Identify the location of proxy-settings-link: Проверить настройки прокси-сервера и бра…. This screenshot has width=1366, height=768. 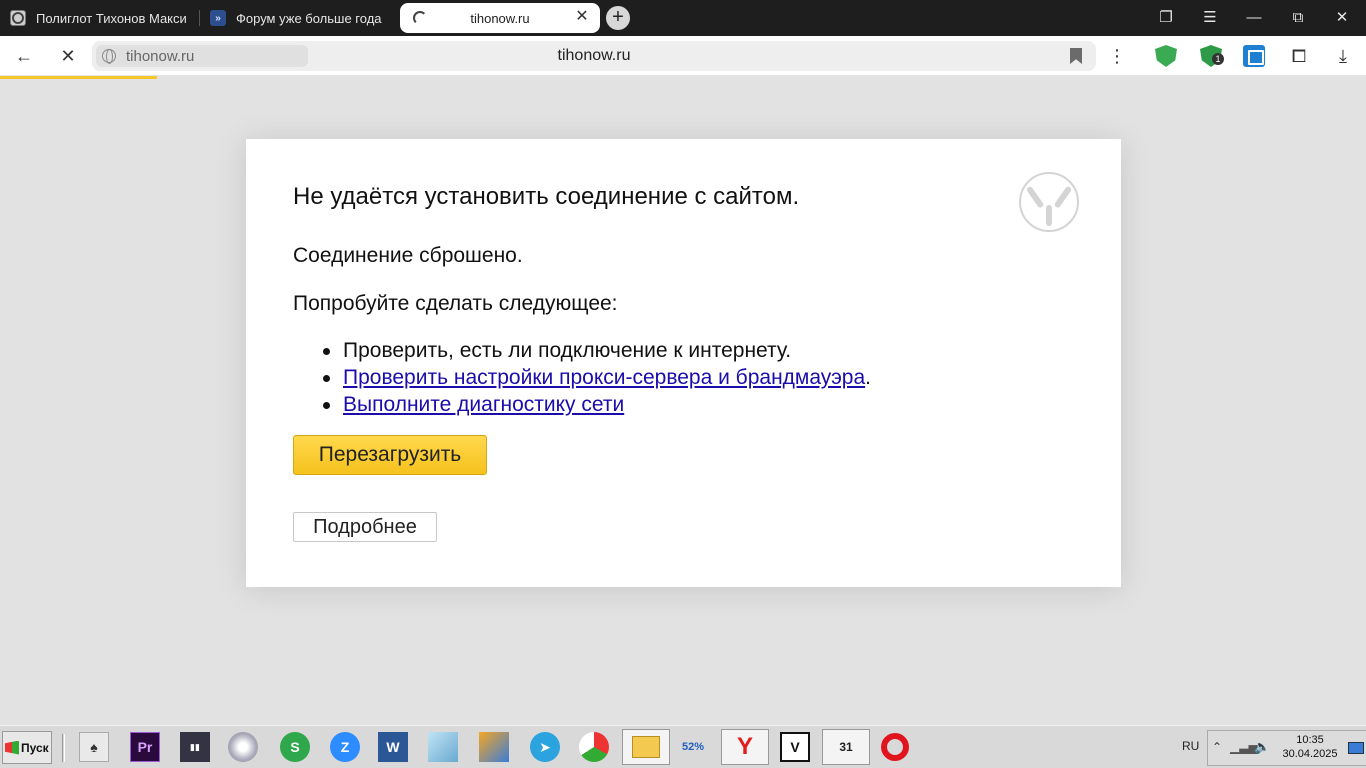
(604, 377).